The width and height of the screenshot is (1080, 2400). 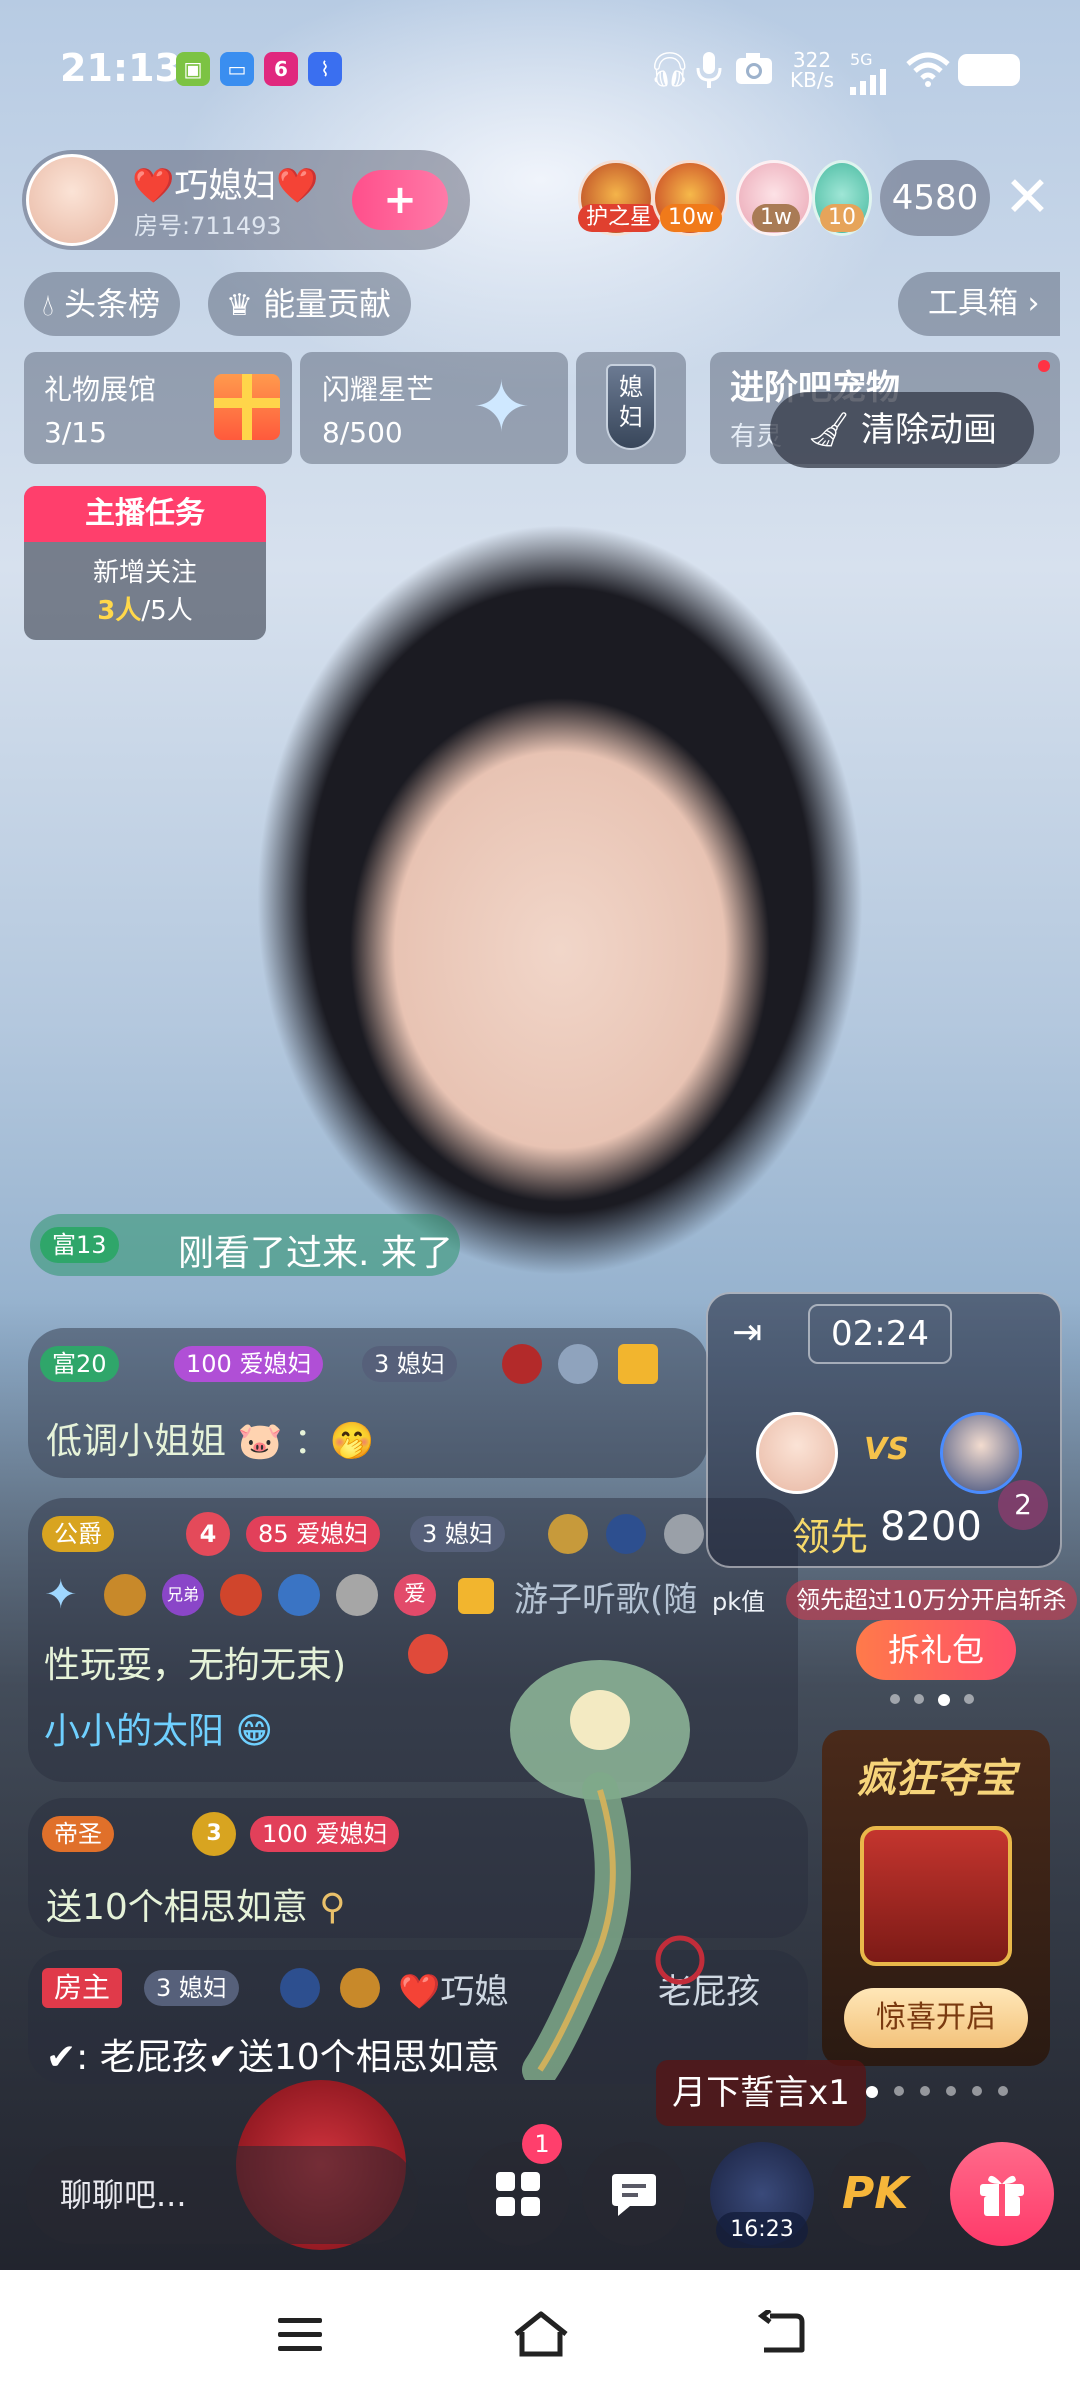 I want to click on viewer-badge: 护之星, so click(x=619, y=218).